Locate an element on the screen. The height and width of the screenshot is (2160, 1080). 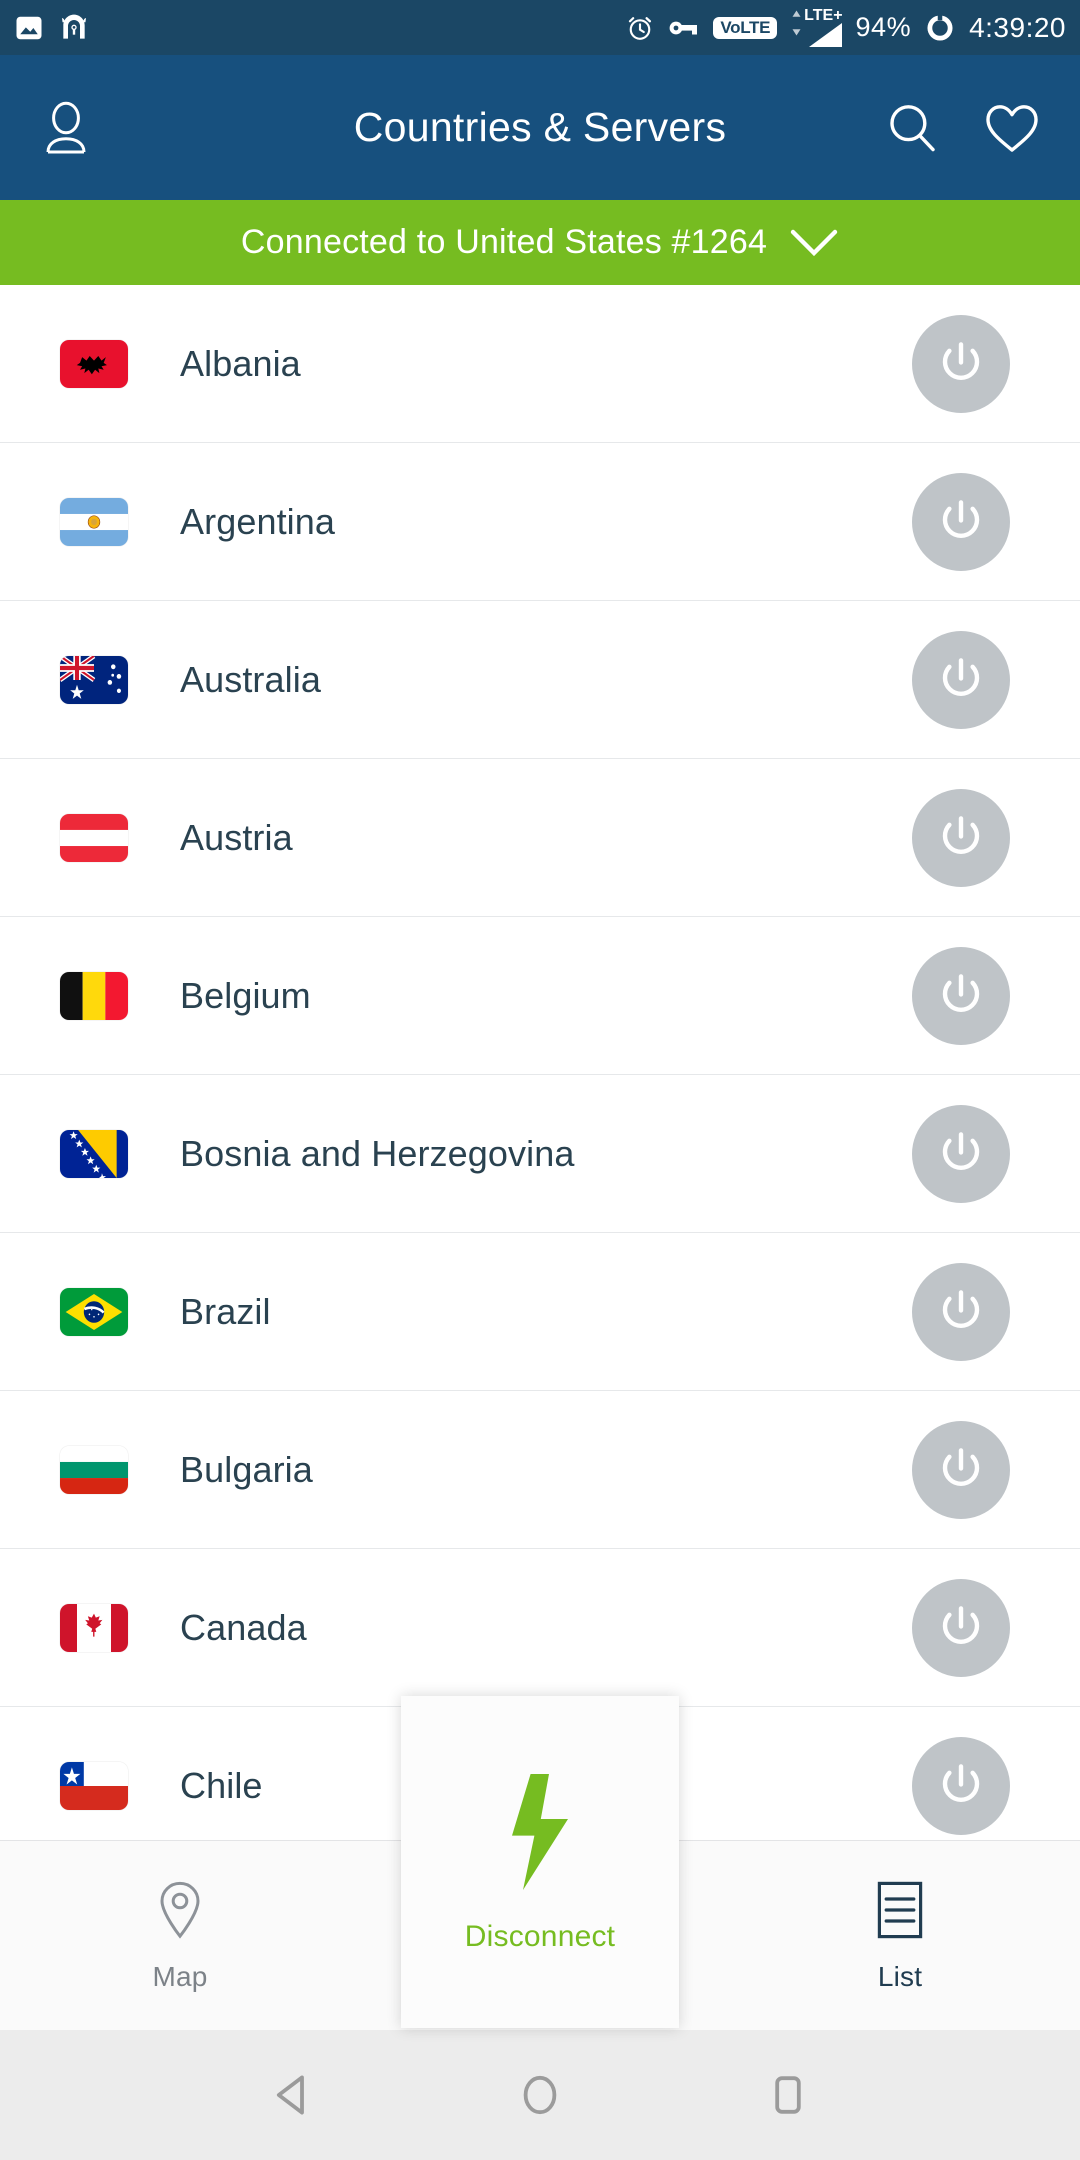
table-row: Albania is located at coordinates (540, 364).